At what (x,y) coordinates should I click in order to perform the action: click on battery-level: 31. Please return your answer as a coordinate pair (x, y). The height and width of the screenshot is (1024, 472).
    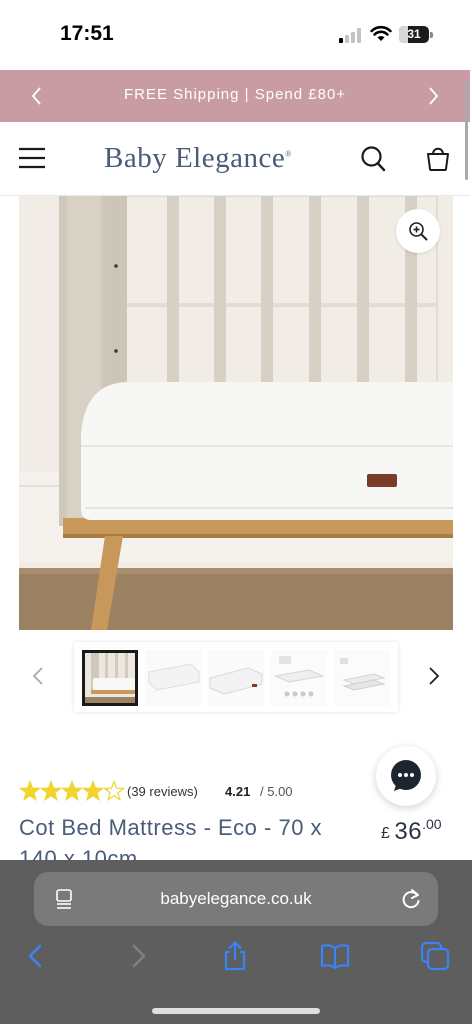
    Looking at the image, I should click on (414, 34).